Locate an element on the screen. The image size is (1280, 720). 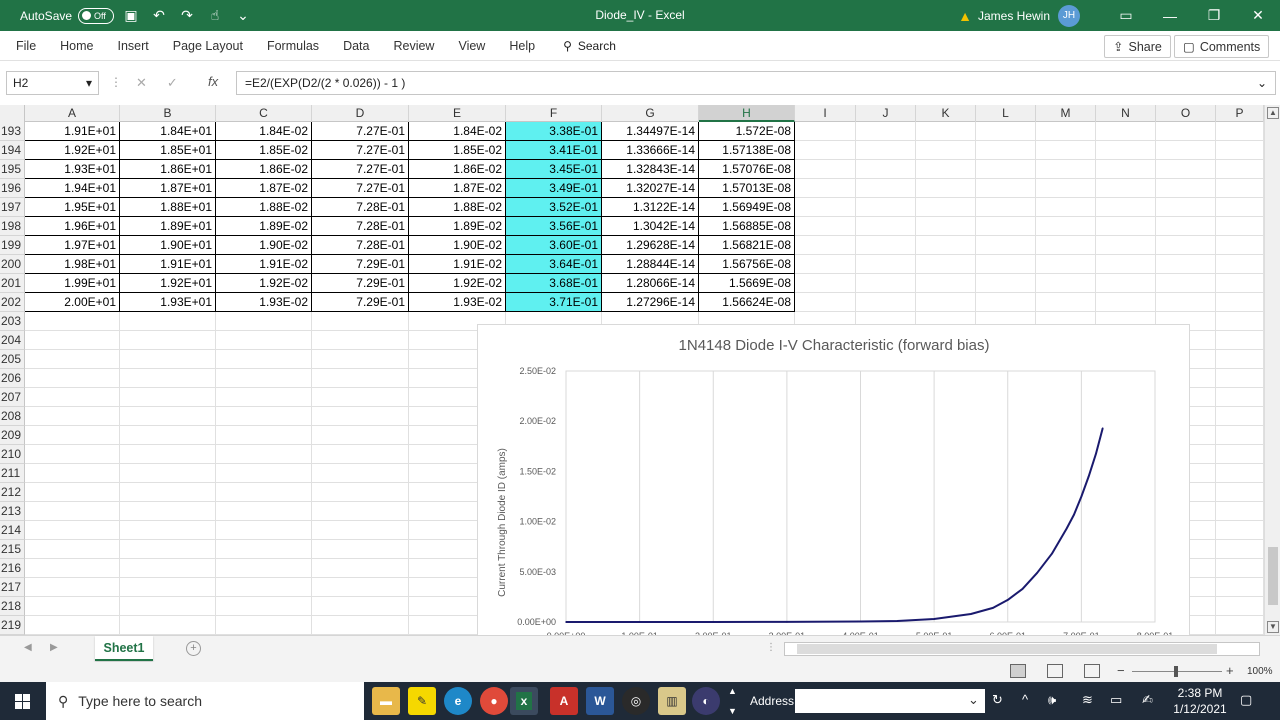
cell-c210 is located at coordinates (264, 454).